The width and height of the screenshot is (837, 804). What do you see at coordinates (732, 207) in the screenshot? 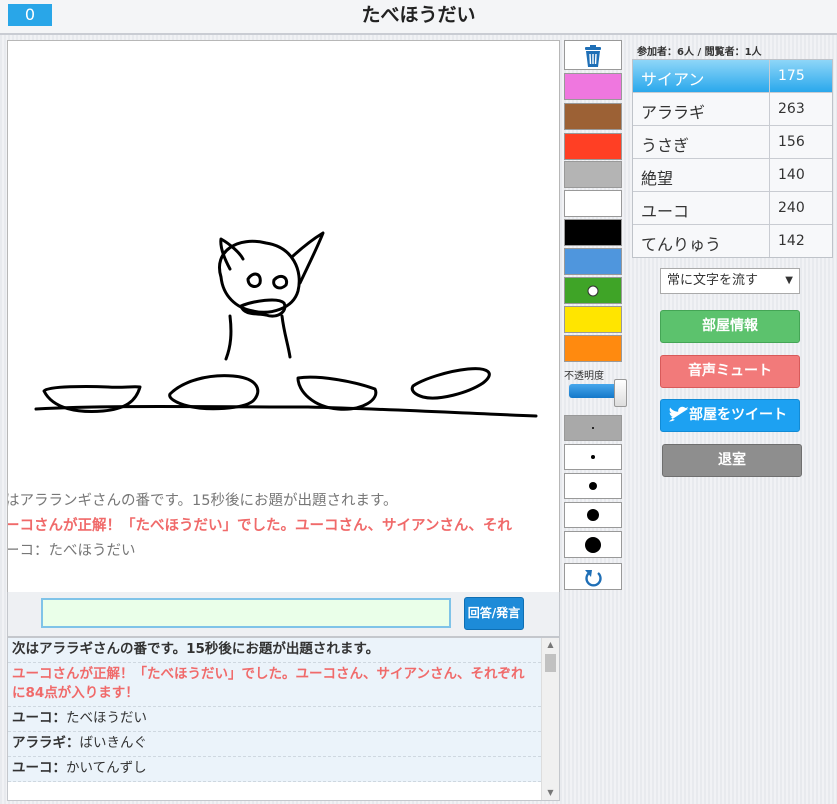
I see `player-row: ユーコ 240` at bounding box center [732, 207].